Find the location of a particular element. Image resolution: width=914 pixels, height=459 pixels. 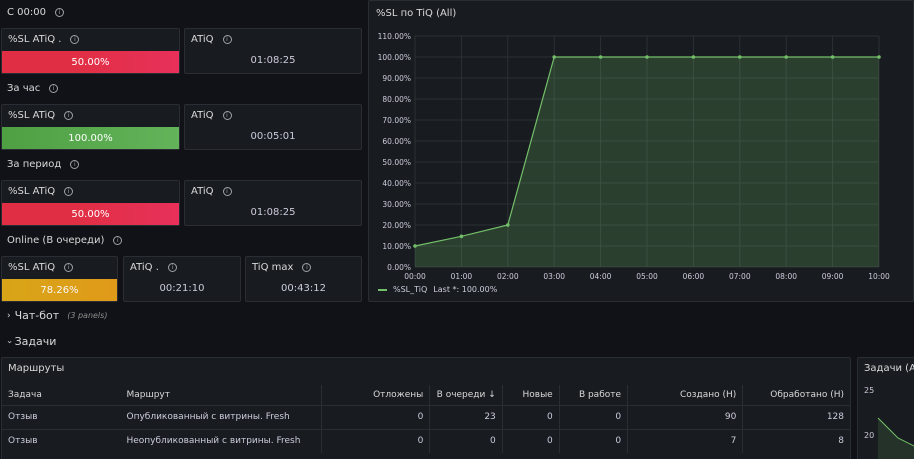

table-cell: 90 is located at coordinates (685, 416).